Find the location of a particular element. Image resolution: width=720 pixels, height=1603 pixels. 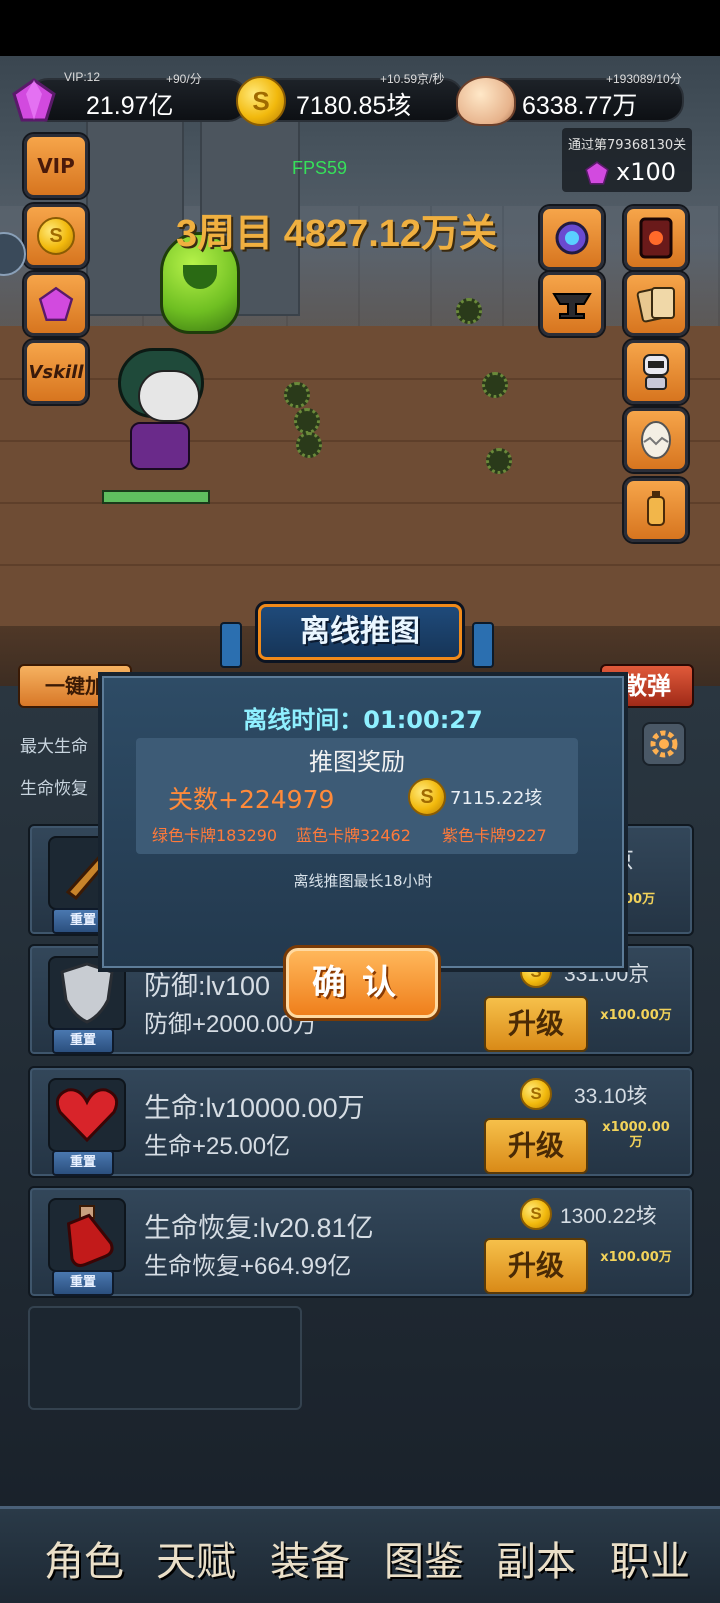

nav-tab-class: 职业 is located at coordinates (650, 1558).